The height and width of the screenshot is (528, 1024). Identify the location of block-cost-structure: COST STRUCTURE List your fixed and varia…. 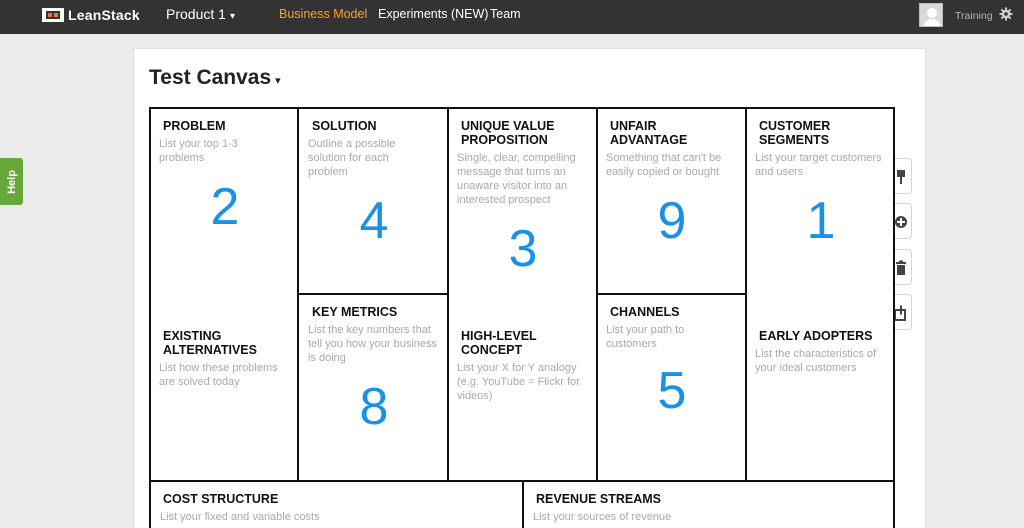
(337, 504).